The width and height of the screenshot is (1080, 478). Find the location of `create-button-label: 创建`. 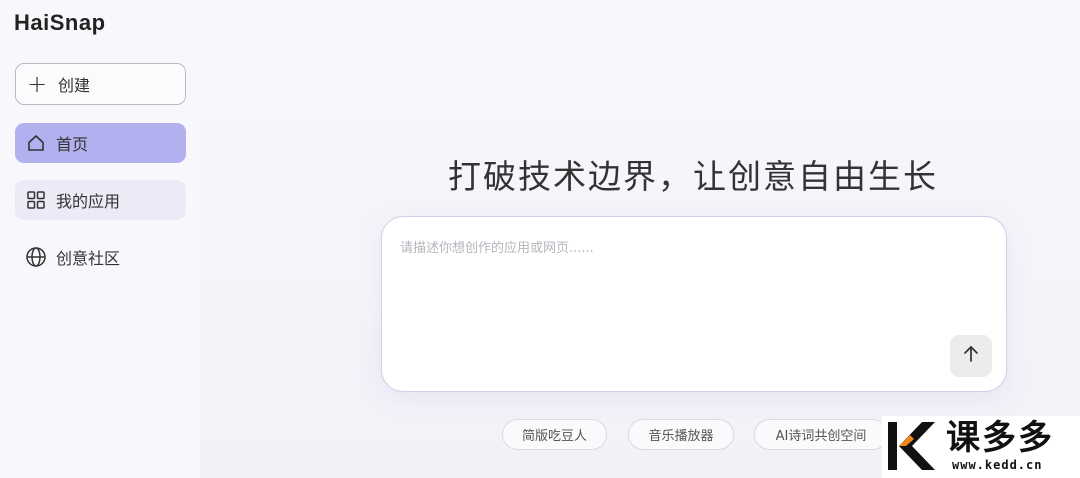

create-button-label: 创建 is located at coordinates (74, 85).